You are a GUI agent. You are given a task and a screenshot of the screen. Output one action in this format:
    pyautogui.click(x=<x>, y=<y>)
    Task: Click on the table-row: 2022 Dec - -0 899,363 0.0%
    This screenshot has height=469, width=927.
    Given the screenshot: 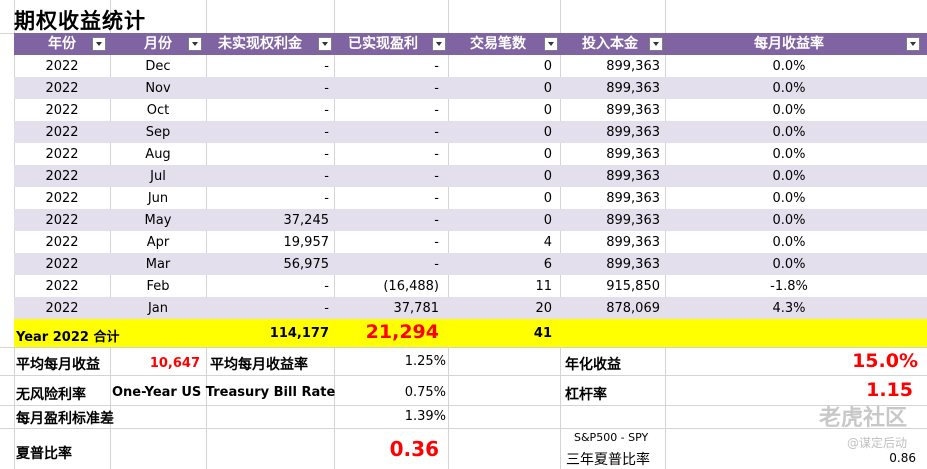 What is the action you would take?
    pyautogui.click(x=470, y=66)
    